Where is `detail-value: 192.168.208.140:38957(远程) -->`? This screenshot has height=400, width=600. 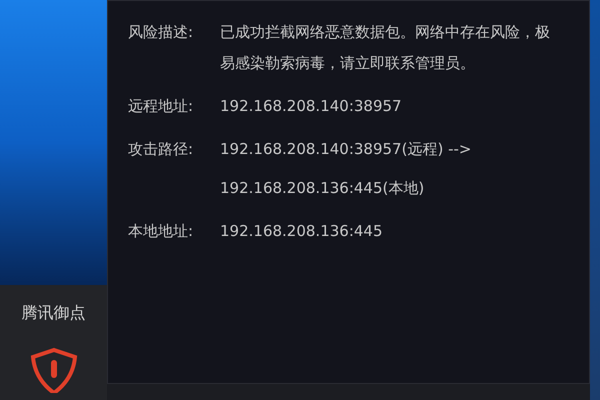 detail-value: 192.168.208.140:38957(远程) --> is located at coordinates (346, 149).